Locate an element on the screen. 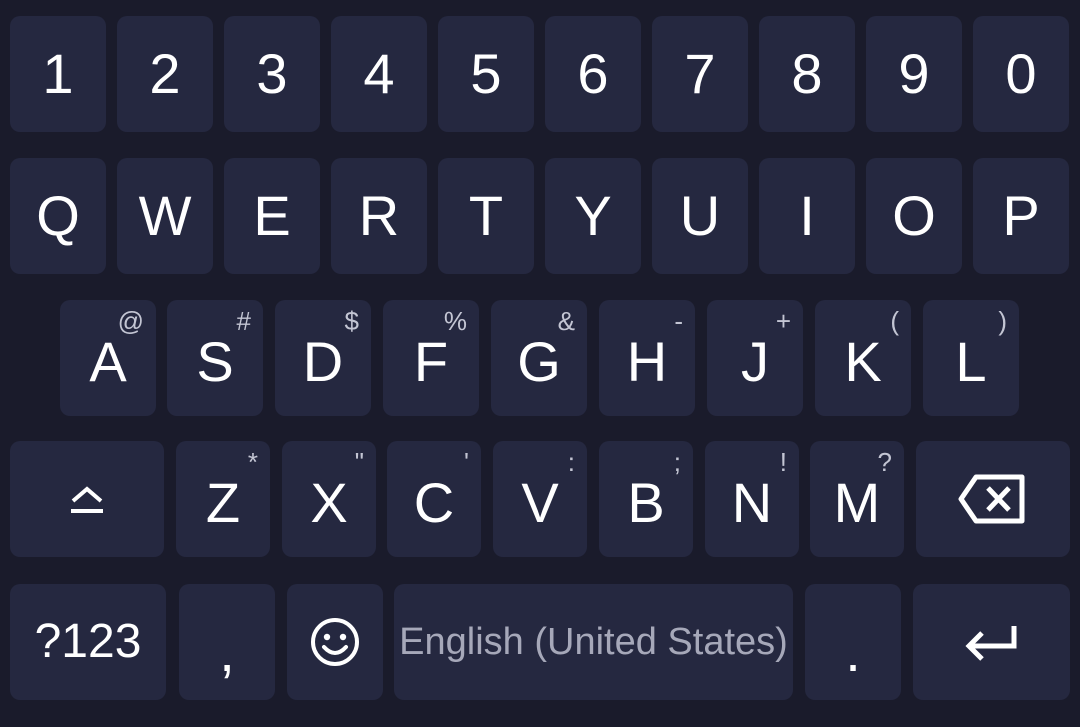 The height and width of the screenshot is (727, 1080). comma-key: , is located at coordinates (227, 642).